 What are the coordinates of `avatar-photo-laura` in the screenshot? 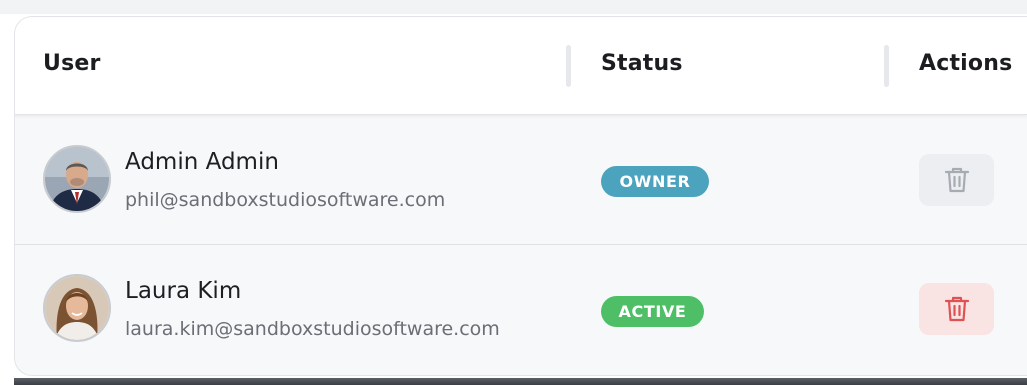 It's located at (77, 308).